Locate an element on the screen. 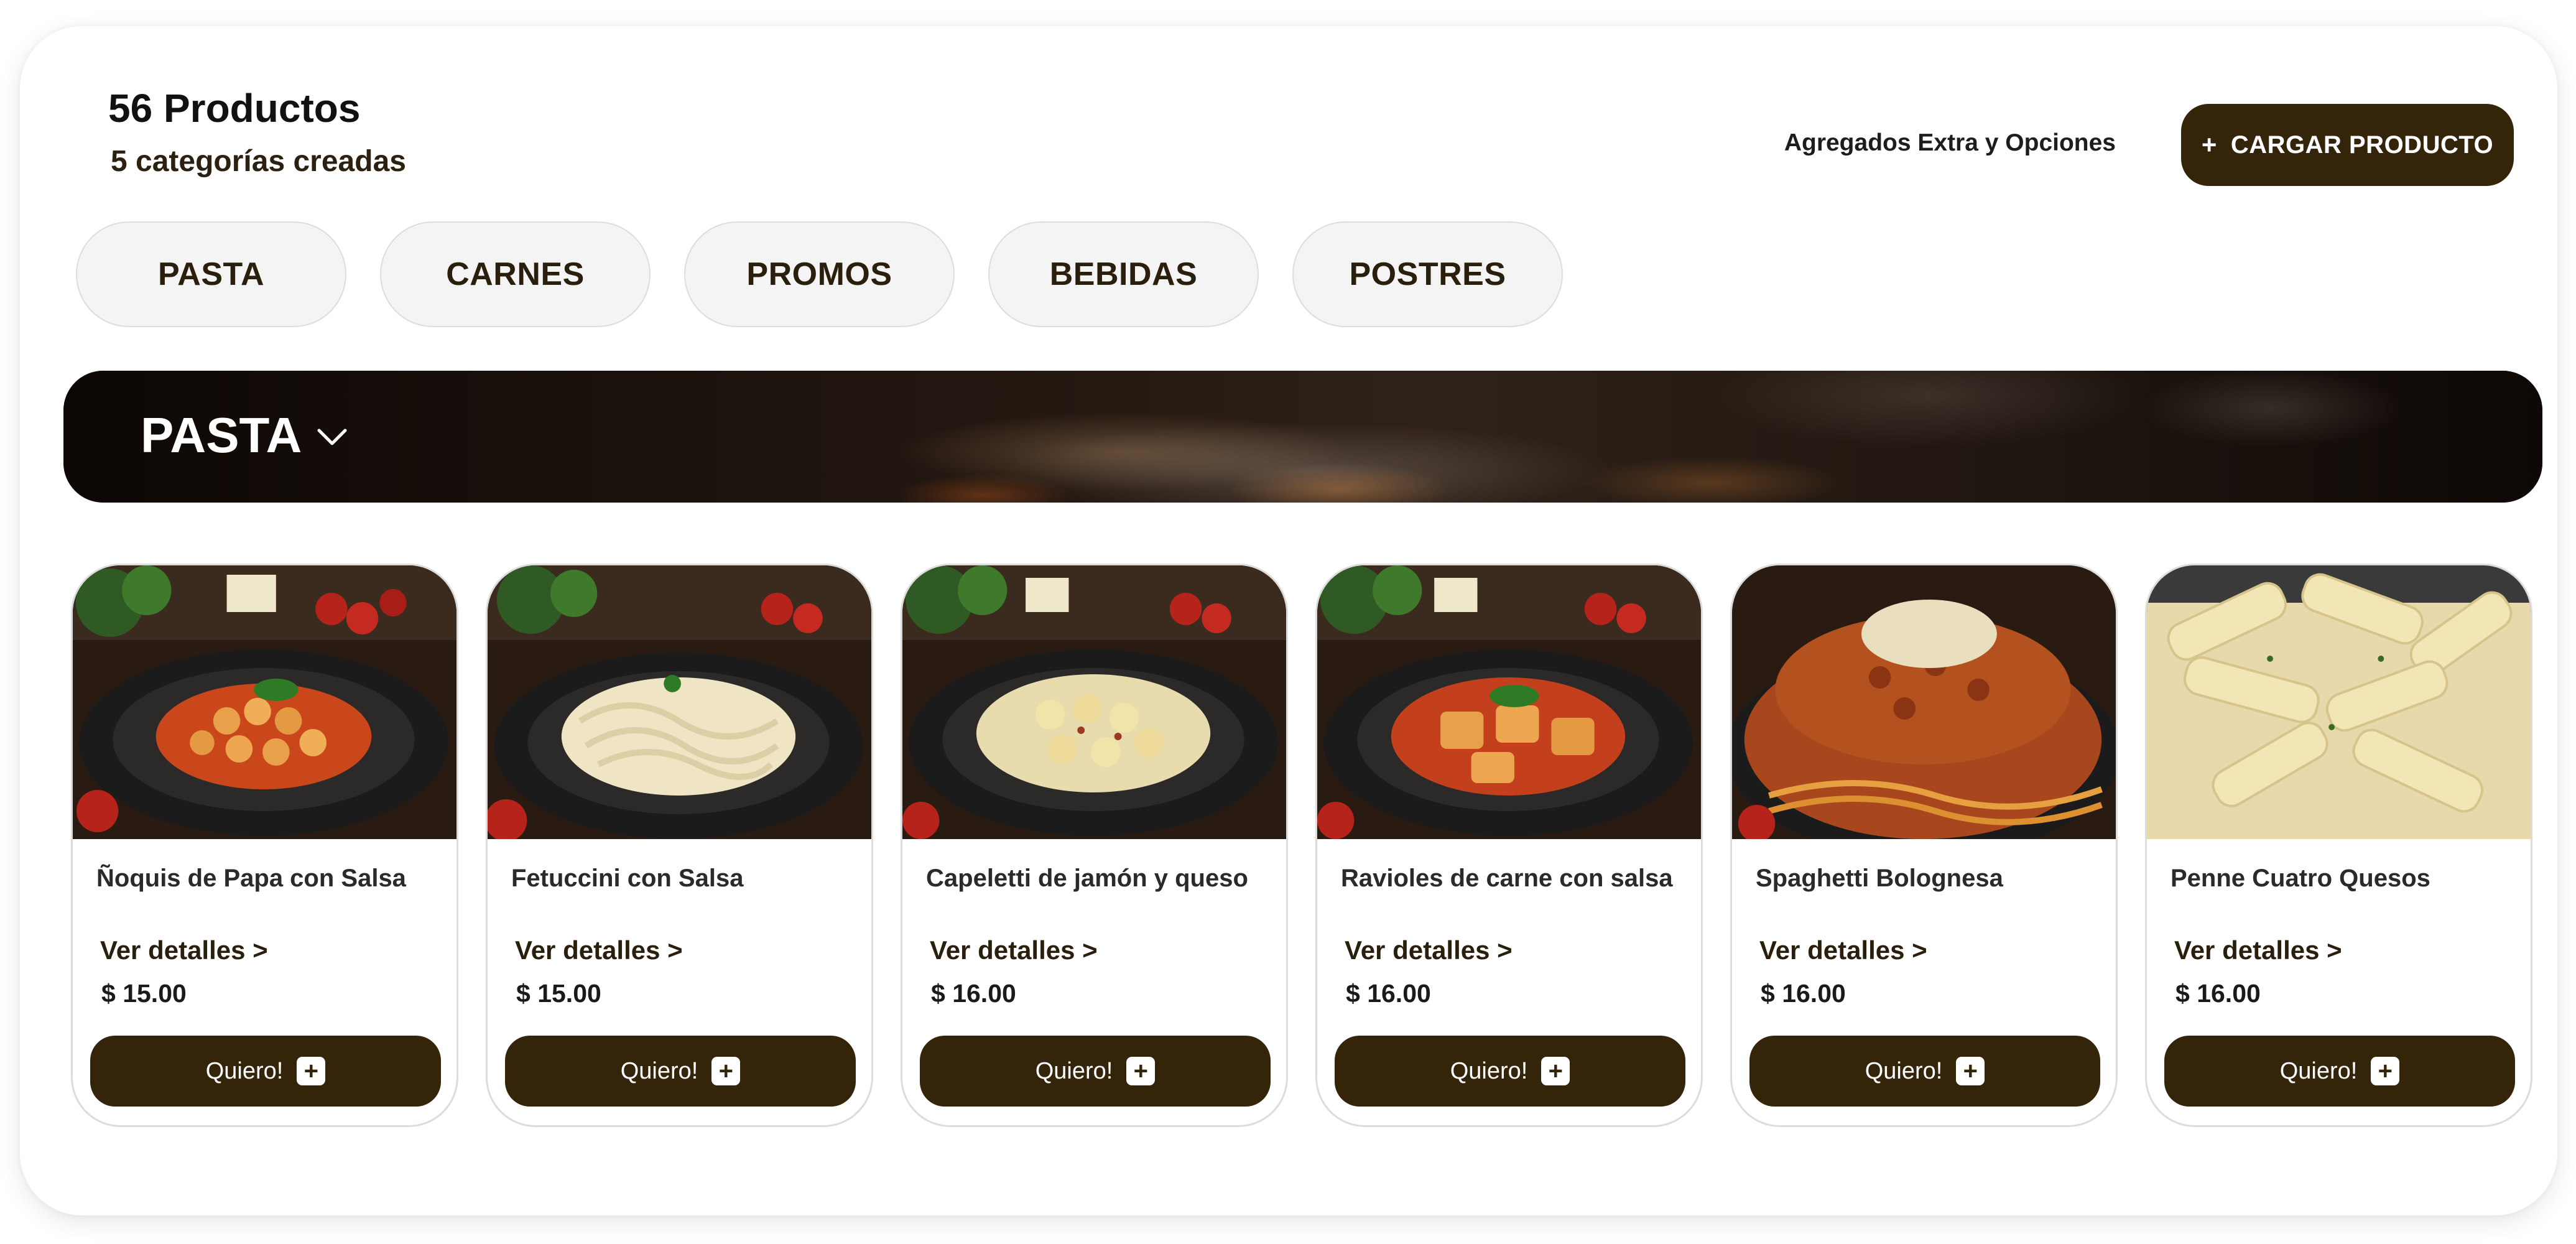 The height and width of the screenshot is (1244, 2576). gnocchi-image is located at coordinates (265, 702).